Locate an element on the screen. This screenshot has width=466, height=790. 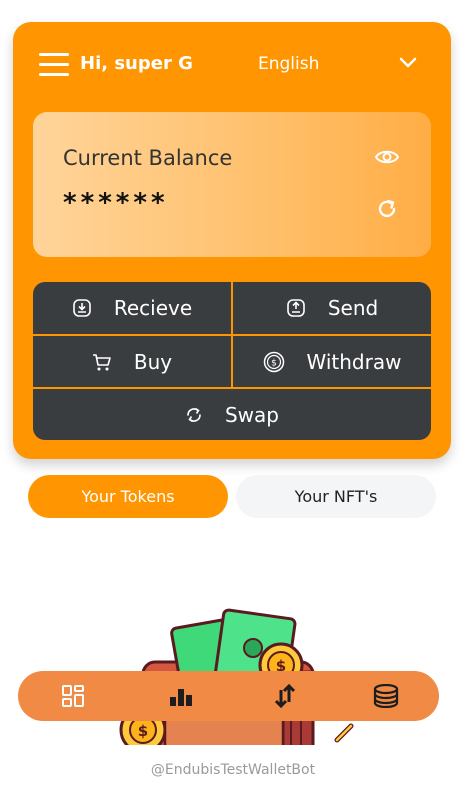
receive-label: Recieve is located at coordinates (153, 308).